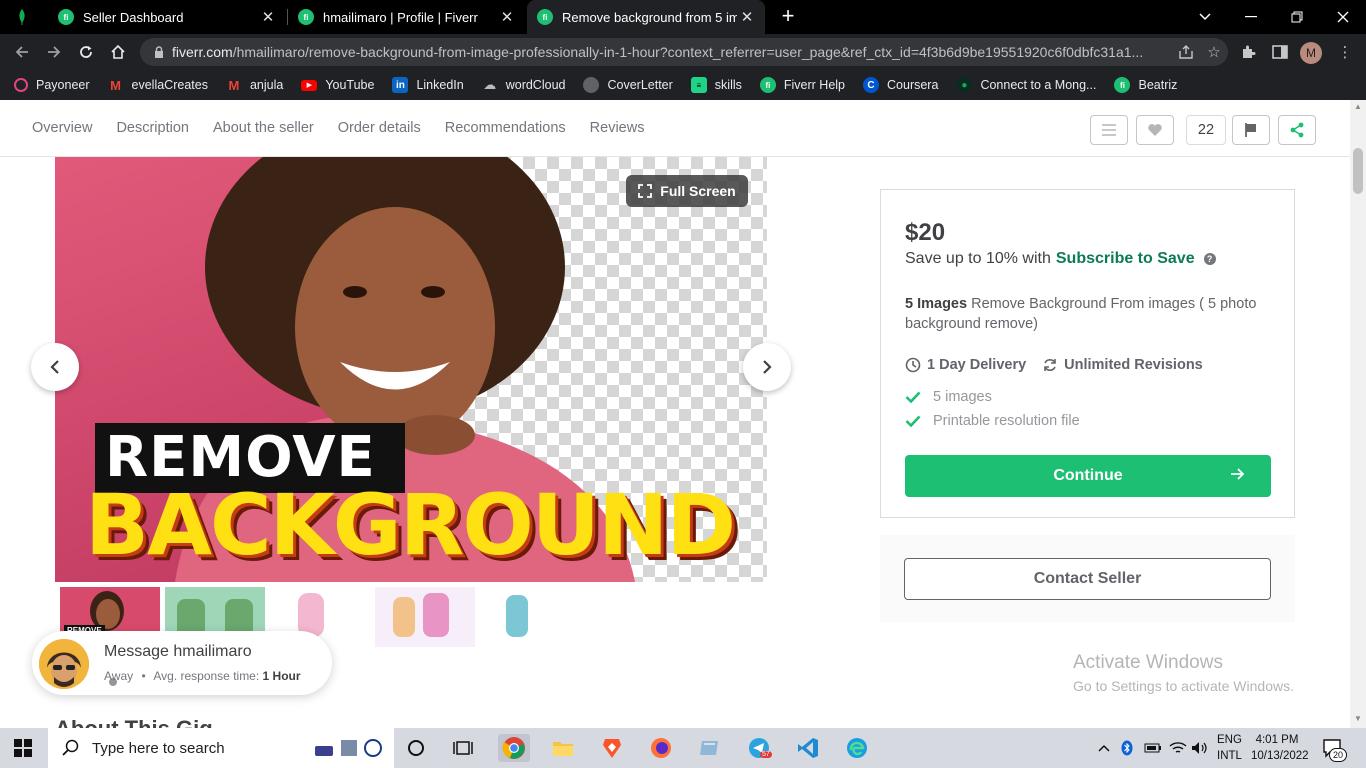  Describe the element at coordinates (808, 748) in the screenshot. I see `vscode-icon` at that location.